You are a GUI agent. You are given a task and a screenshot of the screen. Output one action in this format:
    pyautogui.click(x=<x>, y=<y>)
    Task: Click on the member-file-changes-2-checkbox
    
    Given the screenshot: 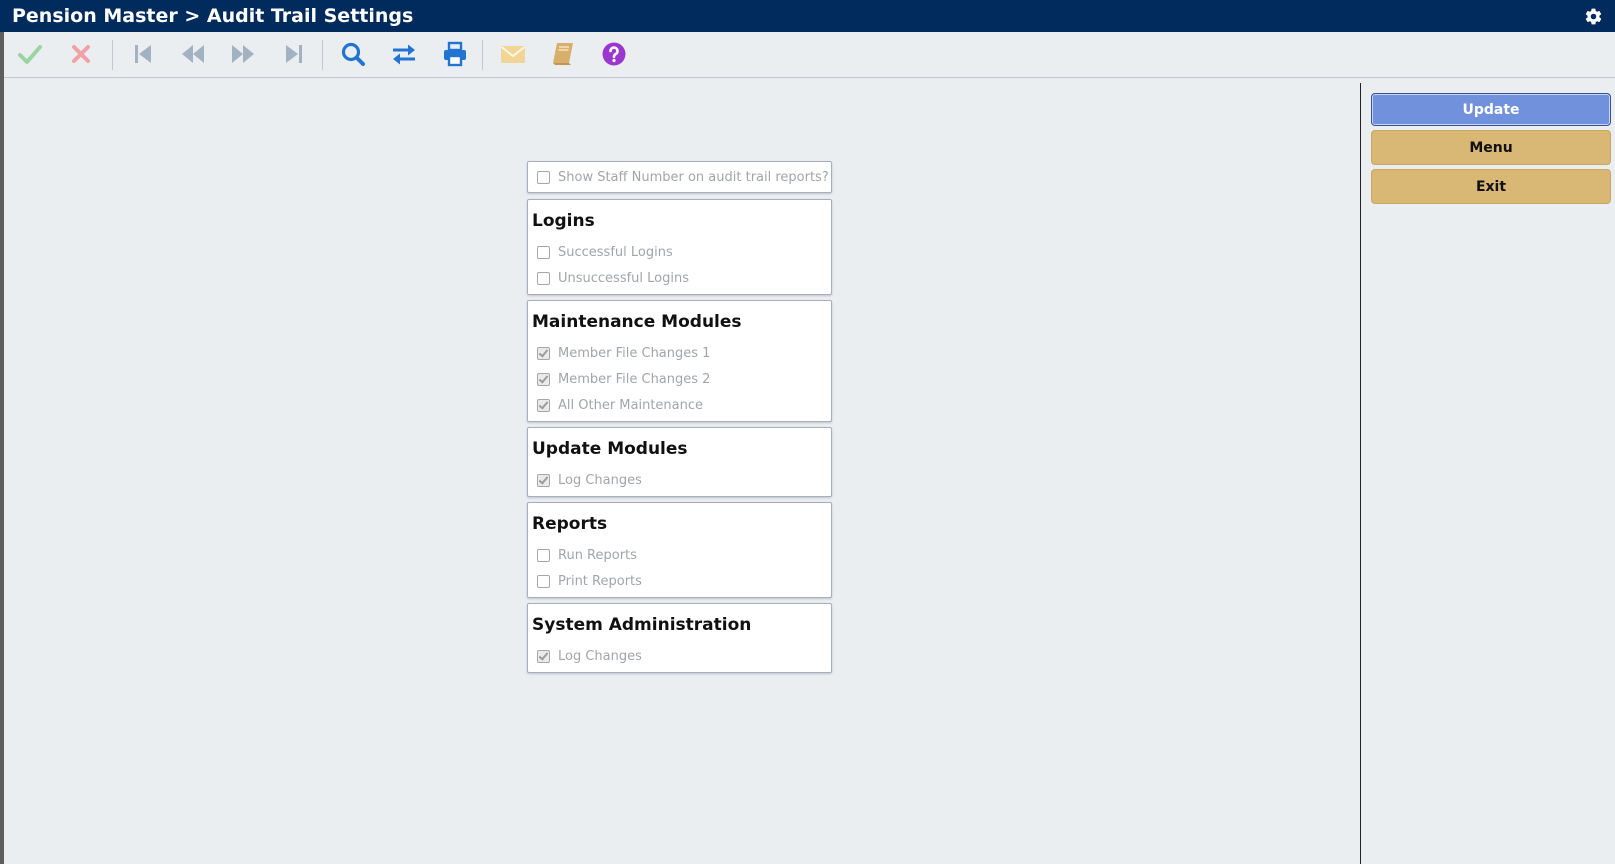 What is the action you would take?
    pyautogui.click(x=543, y=379)
    